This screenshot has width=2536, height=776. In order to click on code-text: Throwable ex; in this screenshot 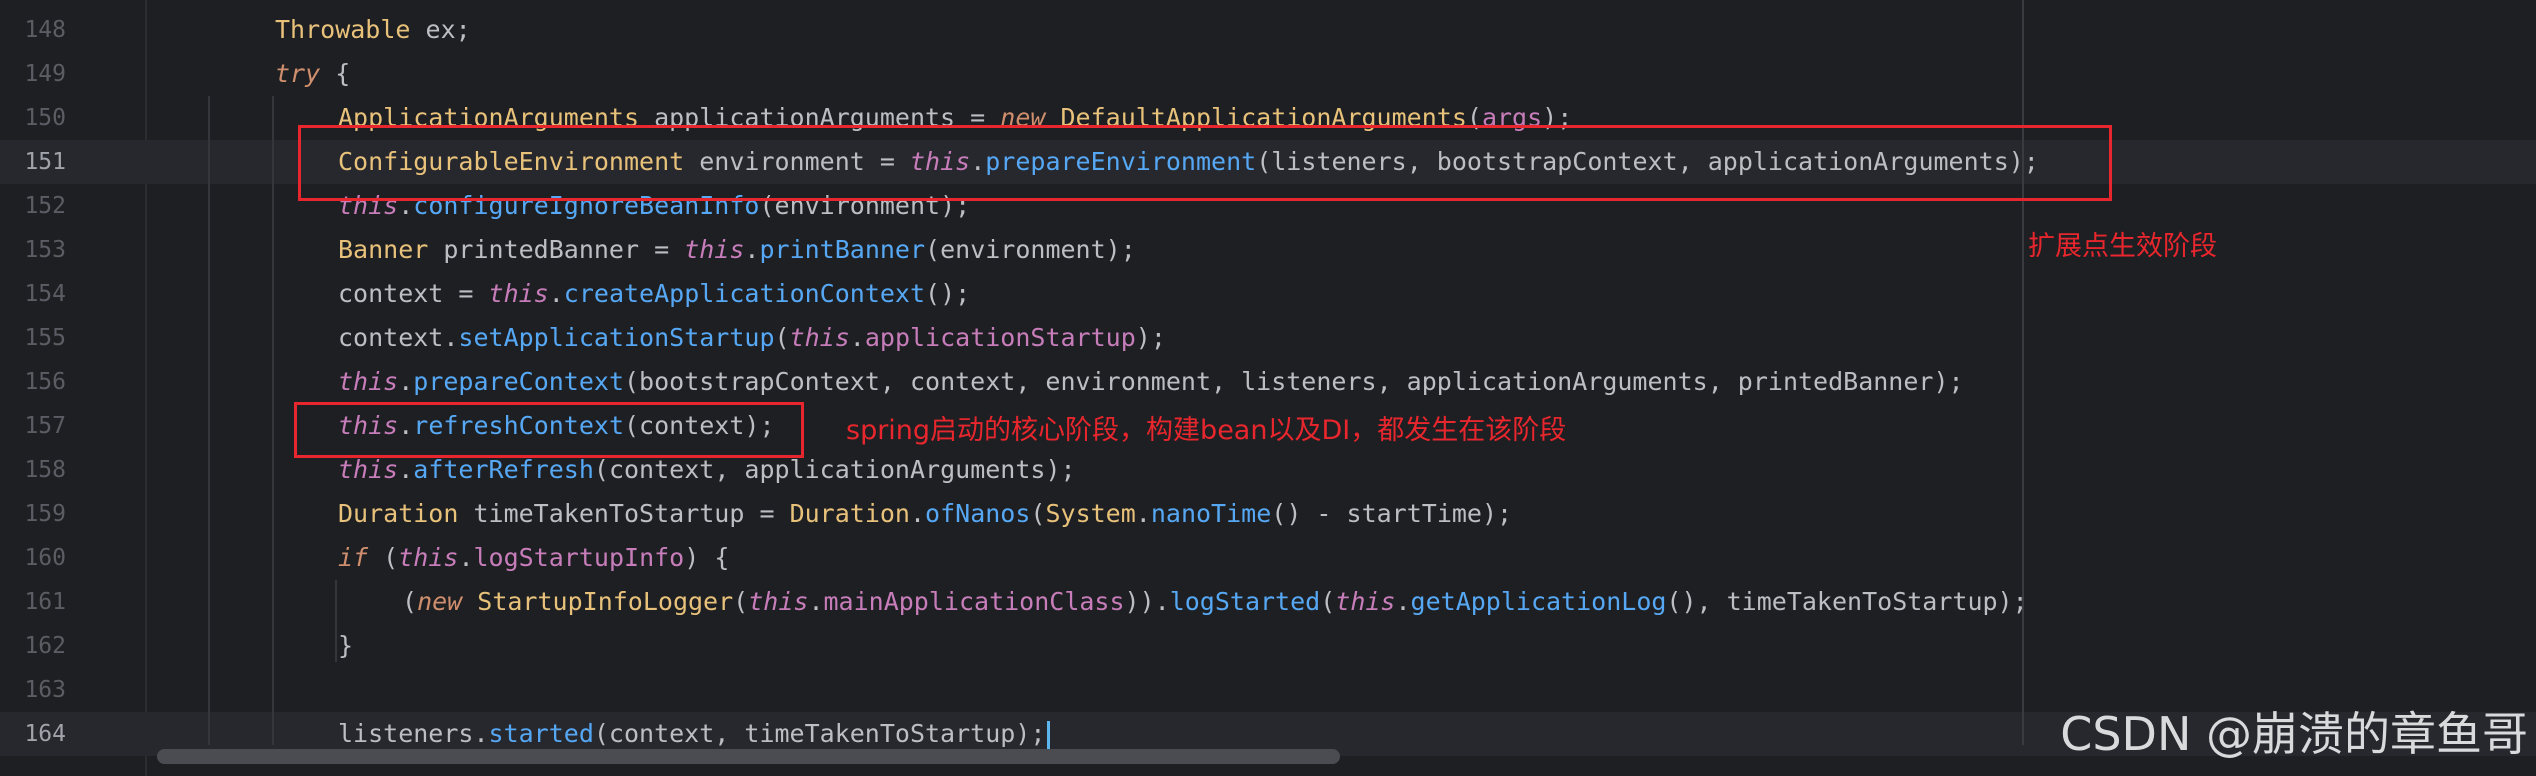, I will do `click(373, 30)`.